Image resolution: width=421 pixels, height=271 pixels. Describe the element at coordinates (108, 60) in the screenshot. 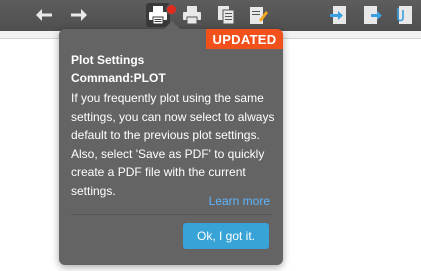

I see `popover-title: Plot Settings` at that location.